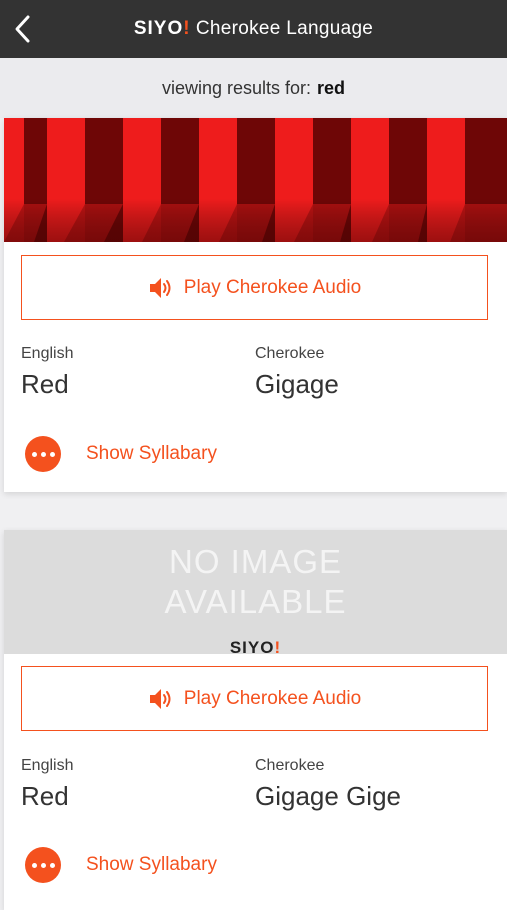 Image resolution: width=507 pixels, height=910 pixels. I want to click on app-title: SIYO! Cherokee Language, so click(253, 29).